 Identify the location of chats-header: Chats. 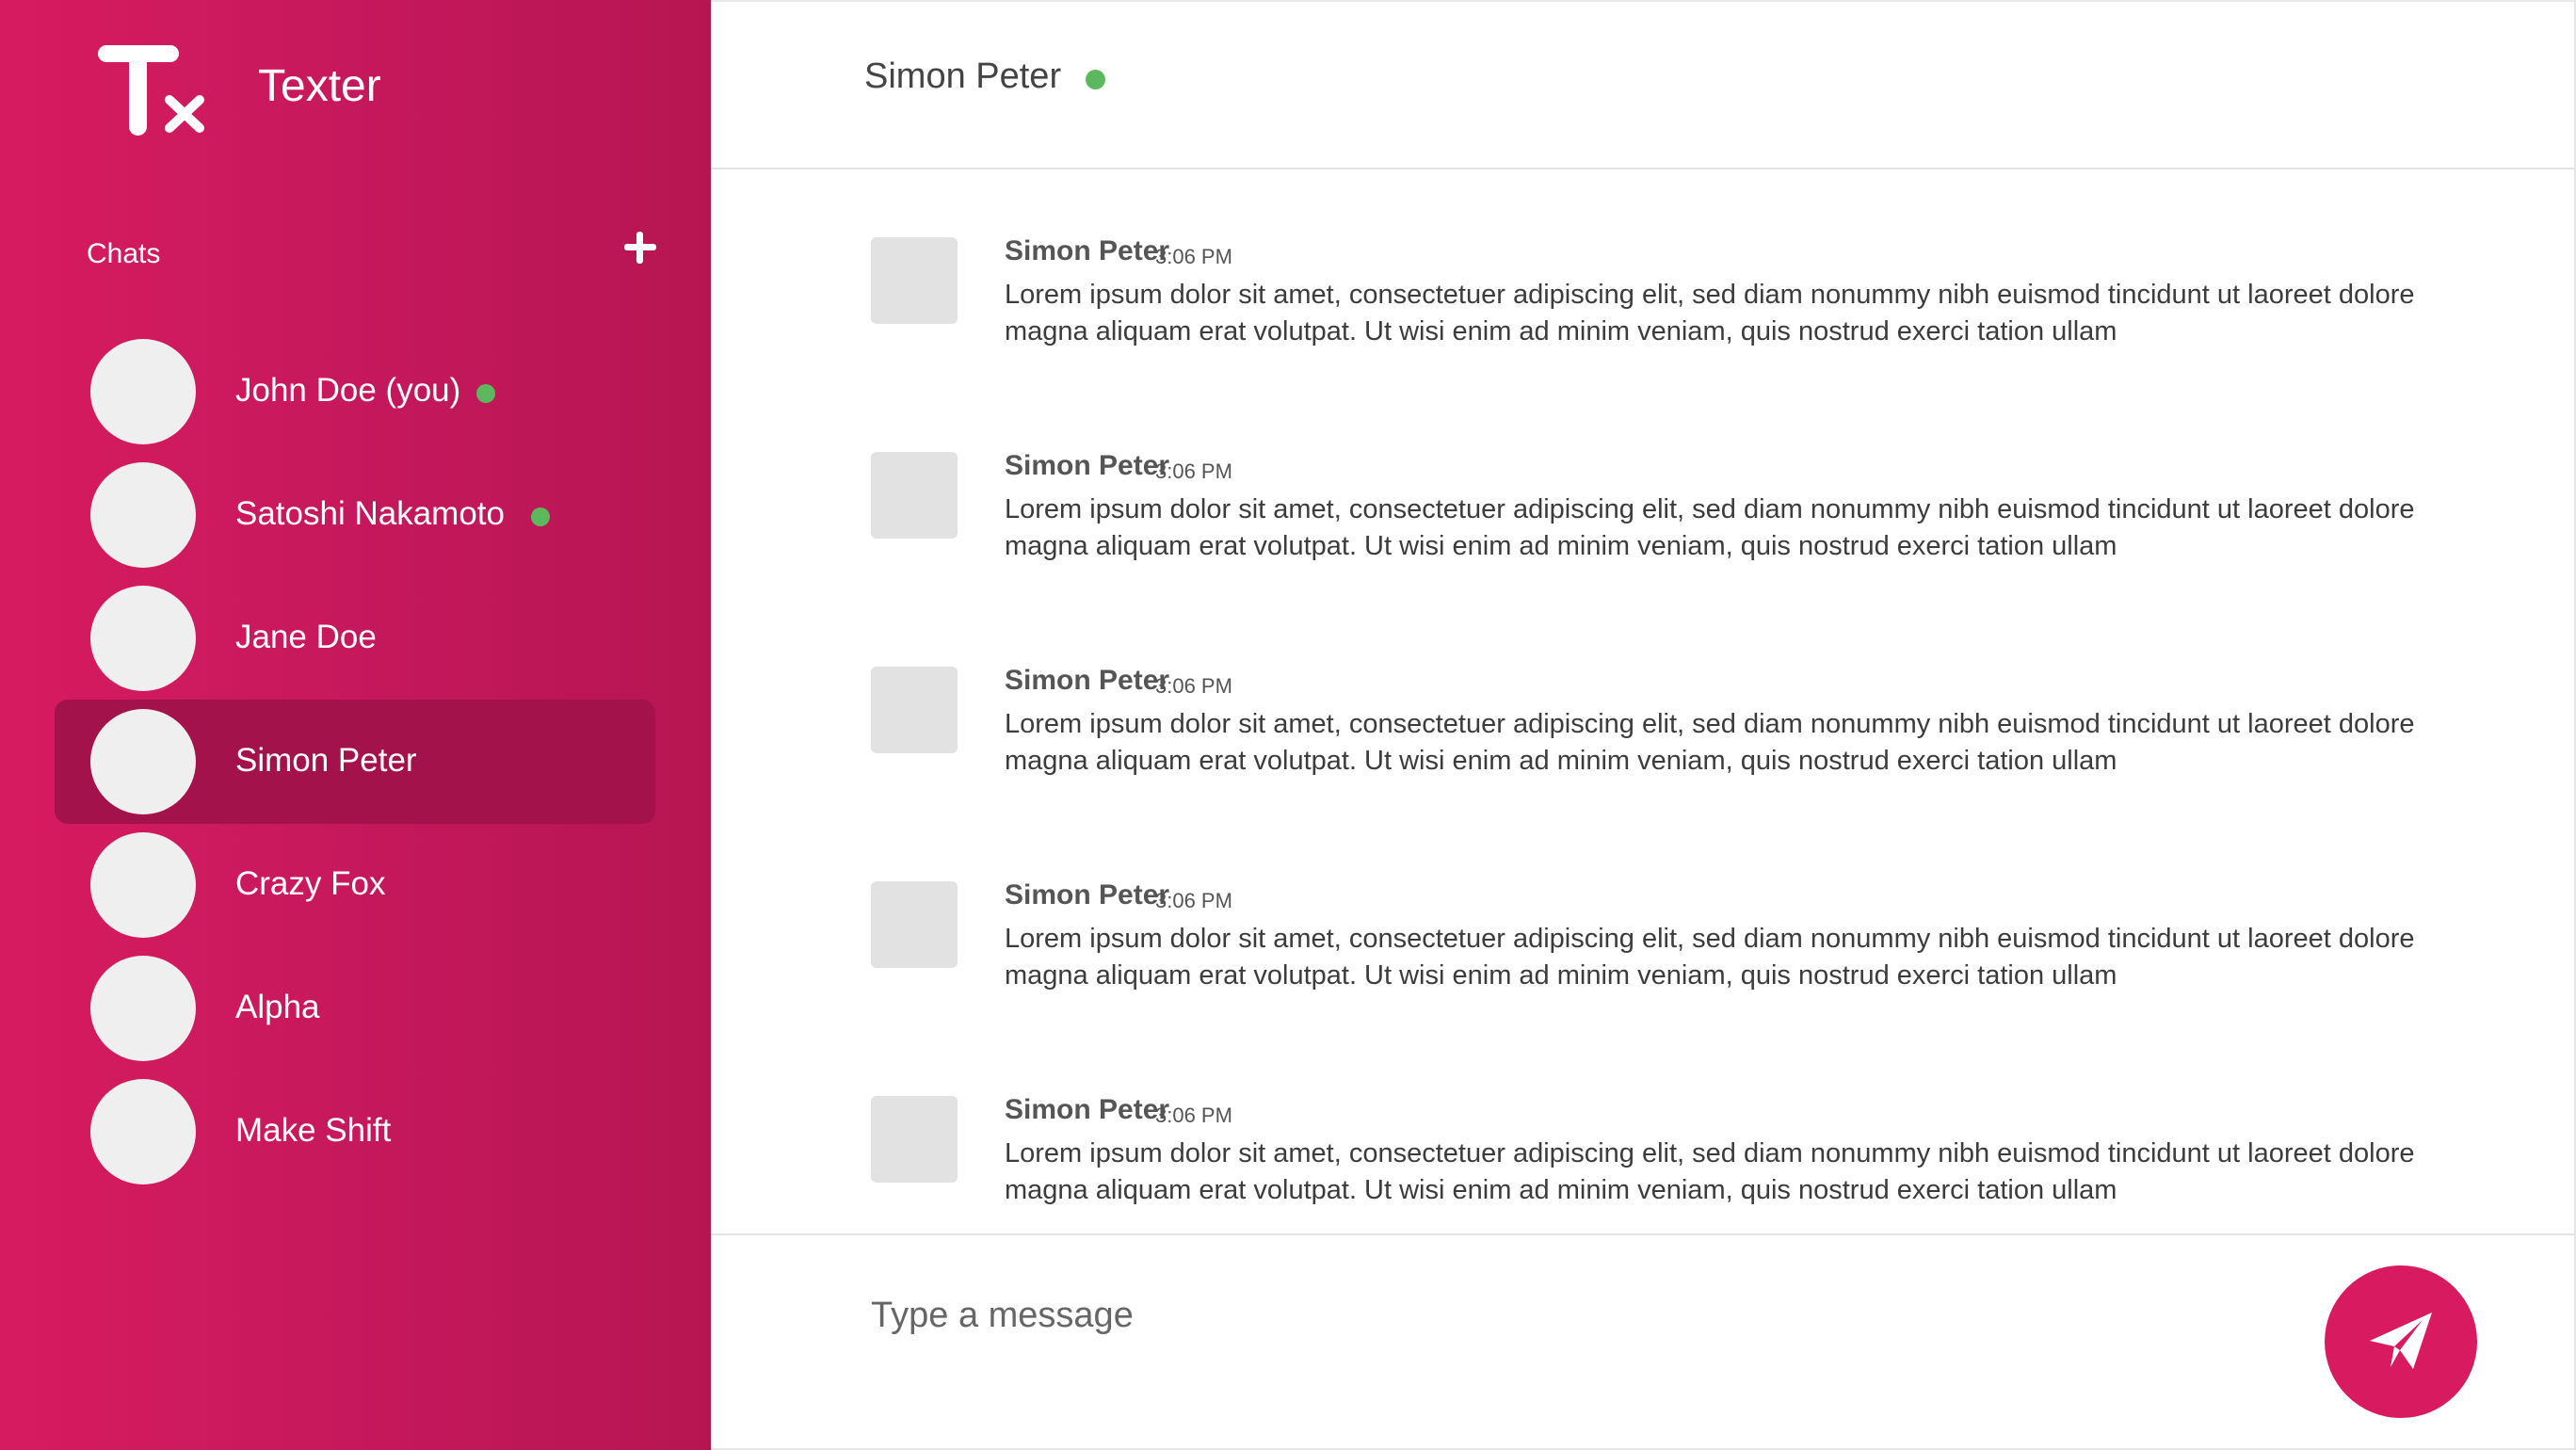
(124, 253).